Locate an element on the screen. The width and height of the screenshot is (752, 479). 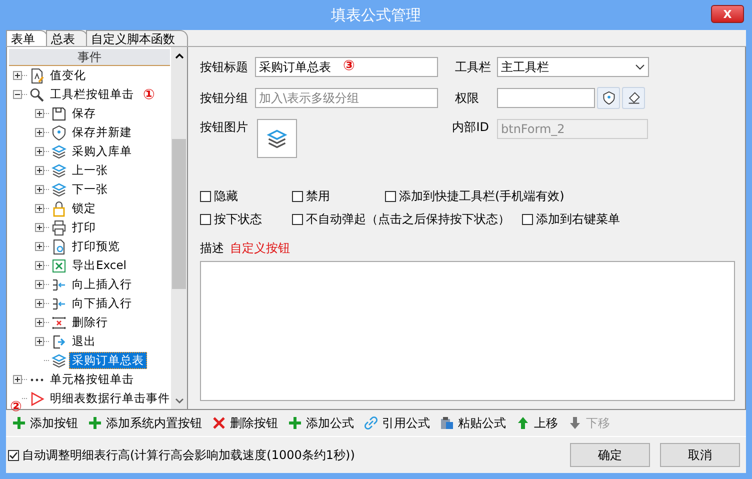
tree-item: 上一张 is located at coordinates (90, 170).